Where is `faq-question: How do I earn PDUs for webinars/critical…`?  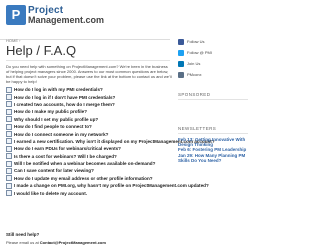
faq-question: How do I earn PDUs for webinars/critical… is located at coordinates (67, 149).